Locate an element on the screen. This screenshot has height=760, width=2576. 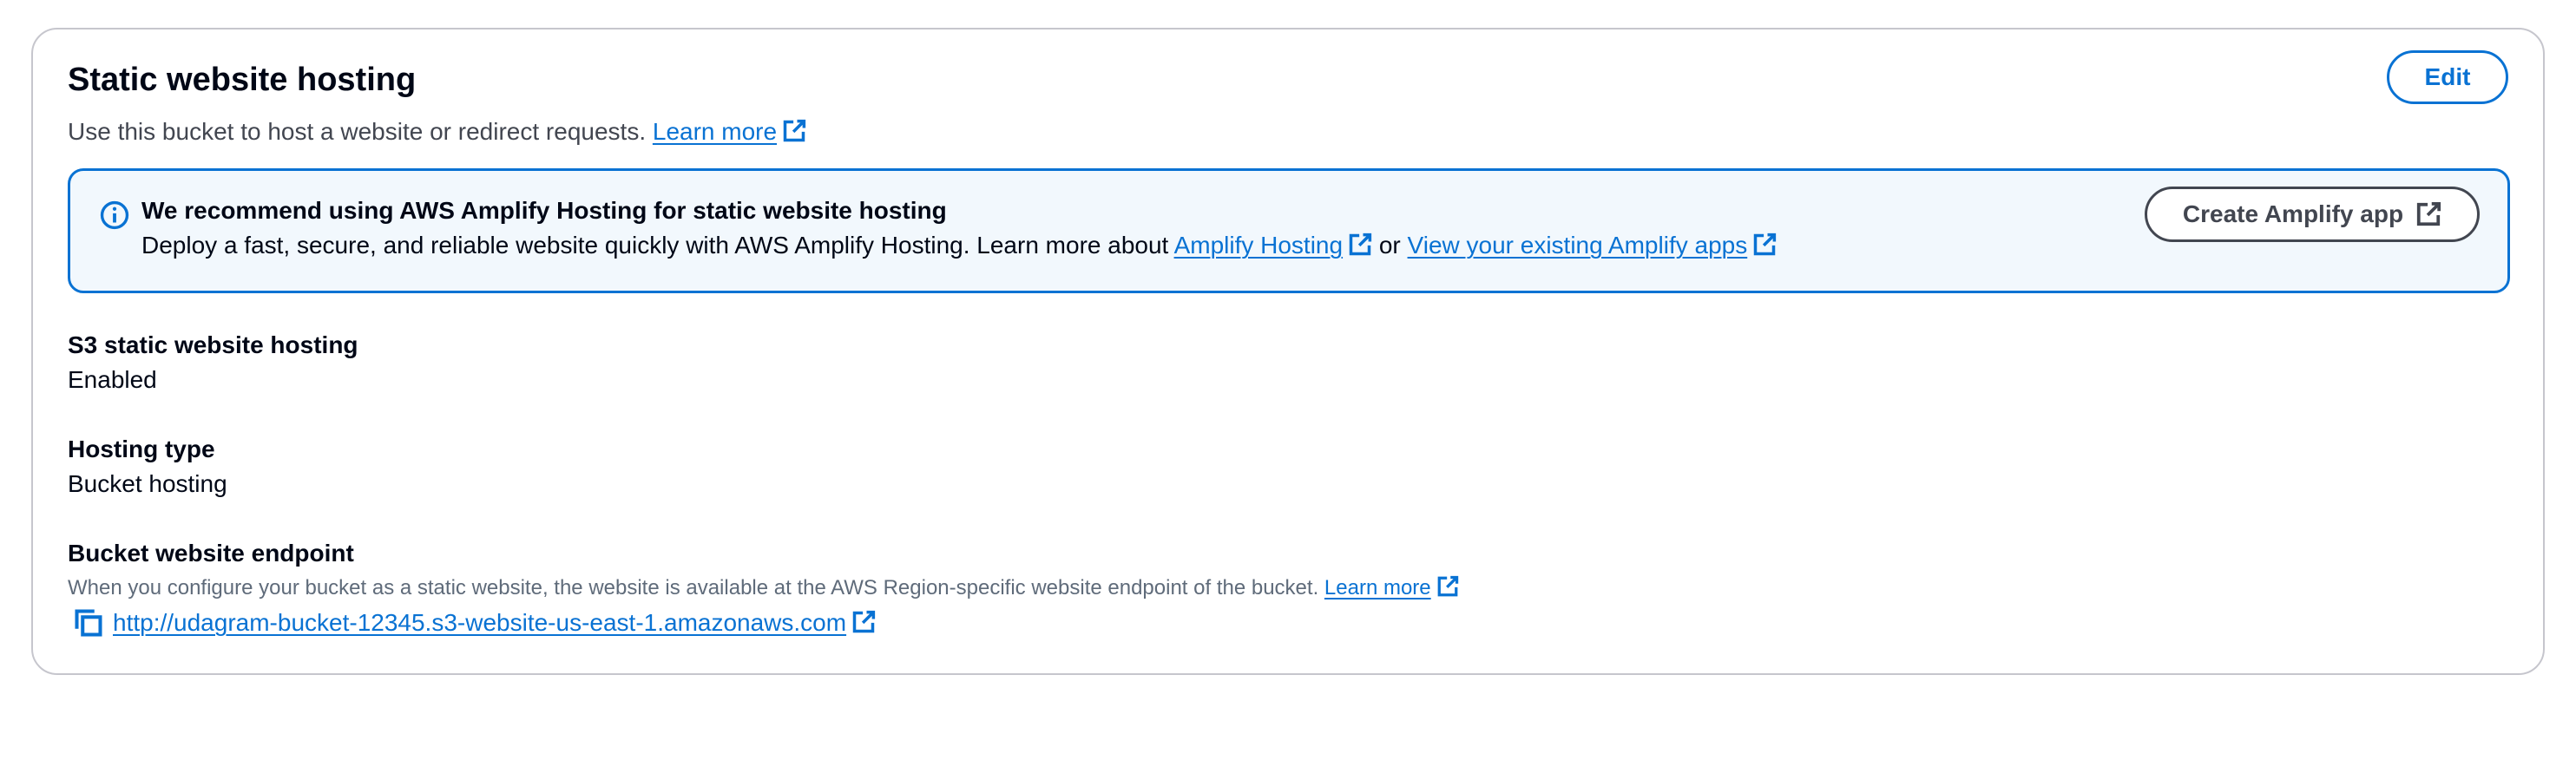
hosting-type-label: Hosting type is located at coordinates (142, 449).